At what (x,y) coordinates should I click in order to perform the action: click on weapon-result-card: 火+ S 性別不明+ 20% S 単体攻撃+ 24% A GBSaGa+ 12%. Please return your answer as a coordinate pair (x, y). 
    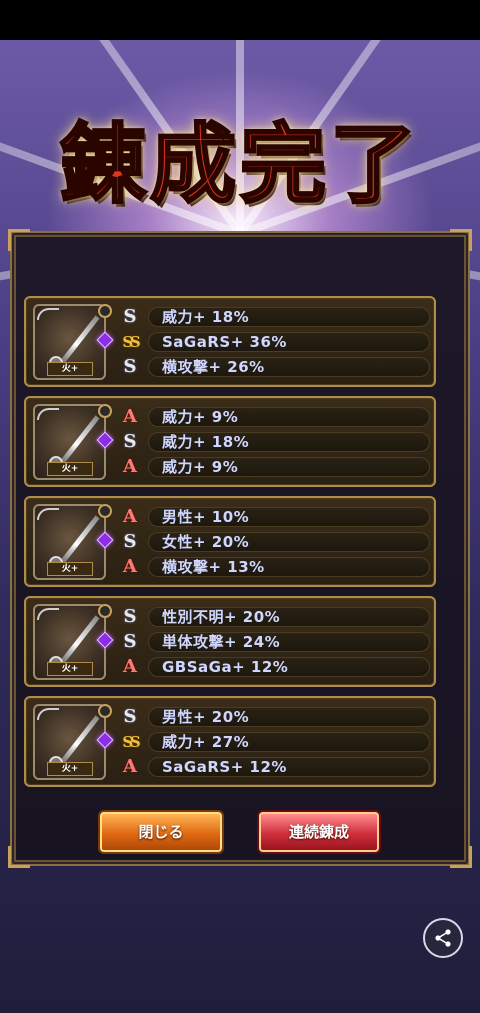
    Looking at the image, I should click on (230, 641).